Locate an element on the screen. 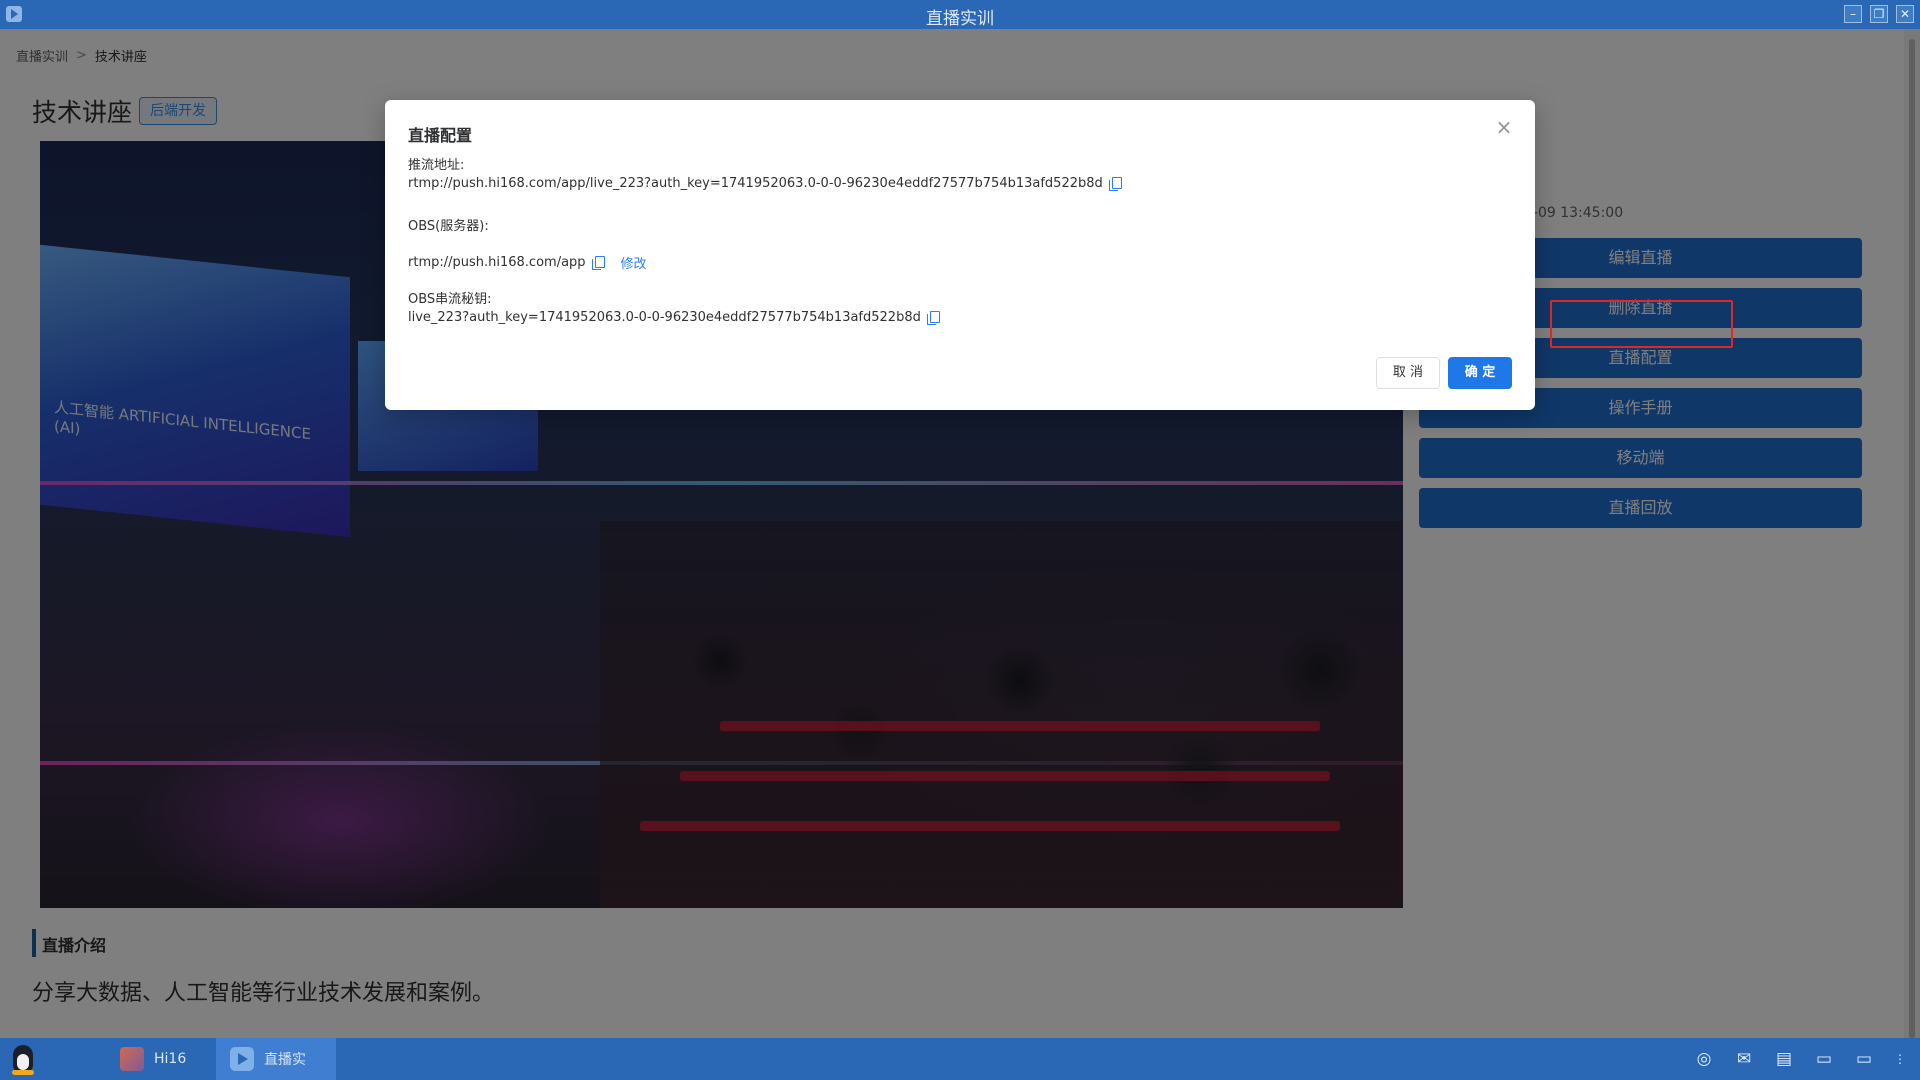  minimize-button: – is located at coordinates (1853, 14).